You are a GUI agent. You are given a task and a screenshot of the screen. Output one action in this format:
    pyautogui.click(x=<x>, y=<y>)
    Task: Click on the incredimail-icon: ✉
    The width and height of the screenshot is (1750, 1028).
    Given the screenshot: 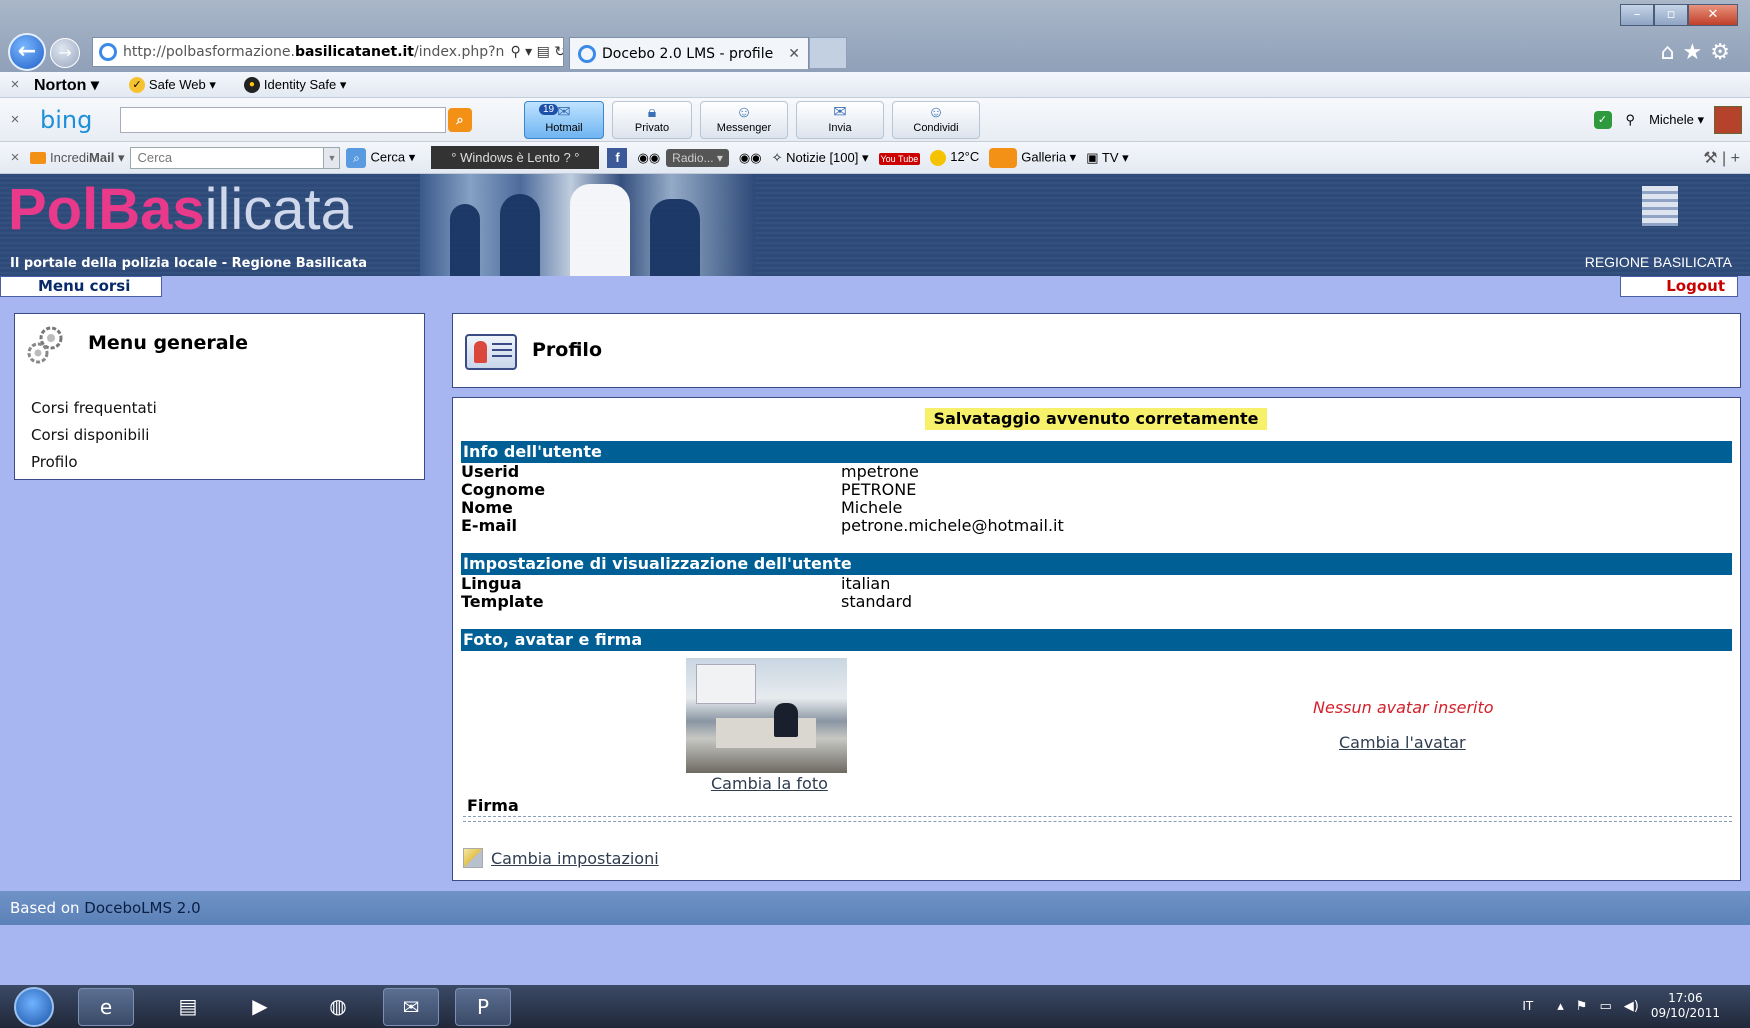 What is the action you would take?
    pyautogui.click(x=411, y=1007)
    